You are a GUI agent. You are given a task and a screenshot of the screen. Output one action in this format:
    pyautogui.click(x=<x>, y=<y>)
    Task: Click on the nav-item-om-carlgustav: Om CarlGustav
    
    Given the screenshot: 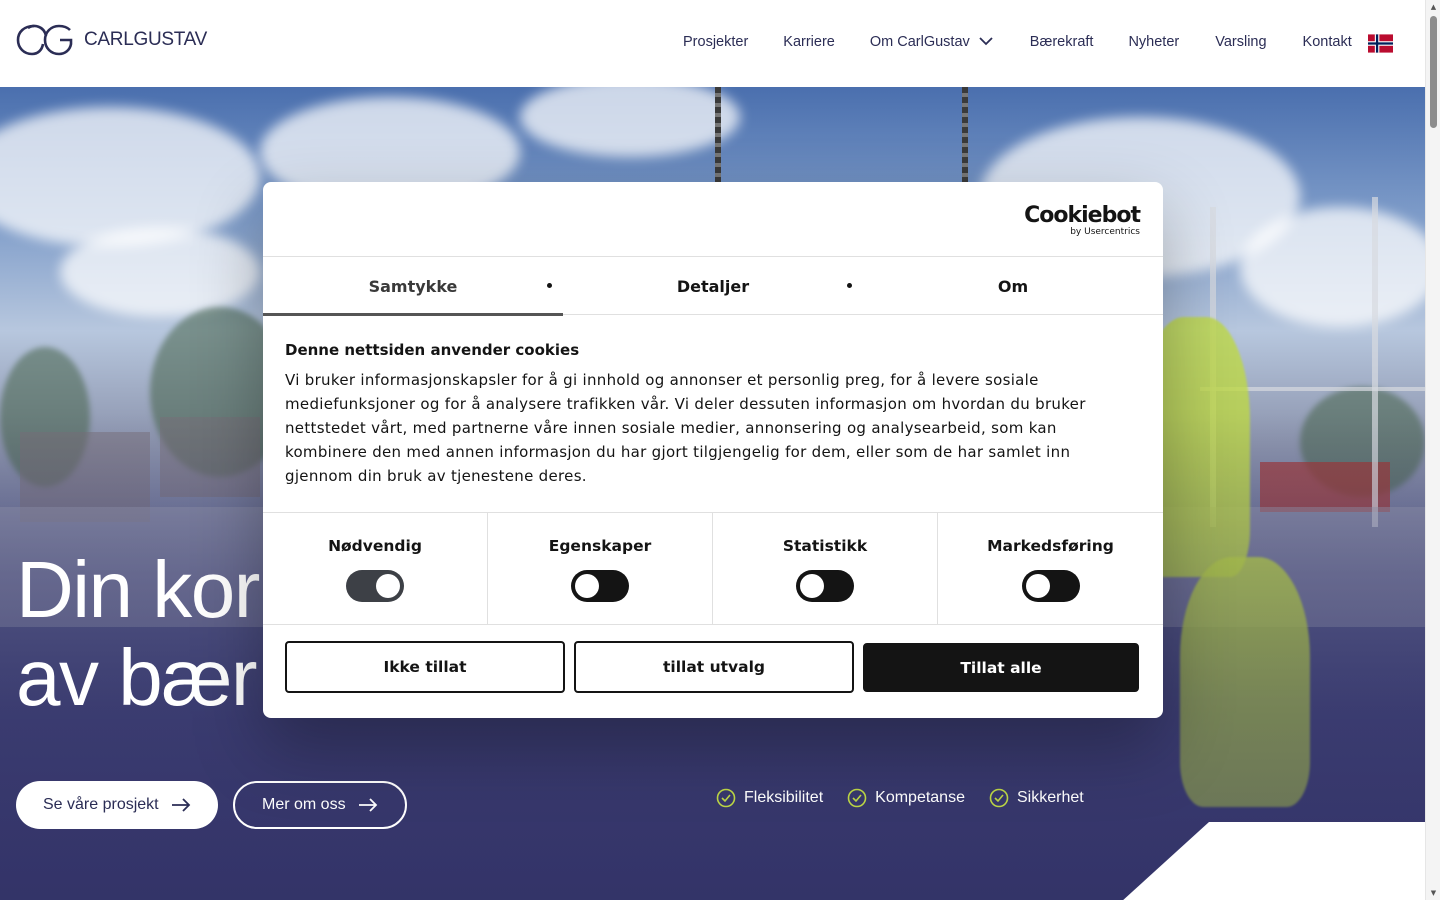 What is the action you would take?
    pyautogui.click(x=931, y=42)
    